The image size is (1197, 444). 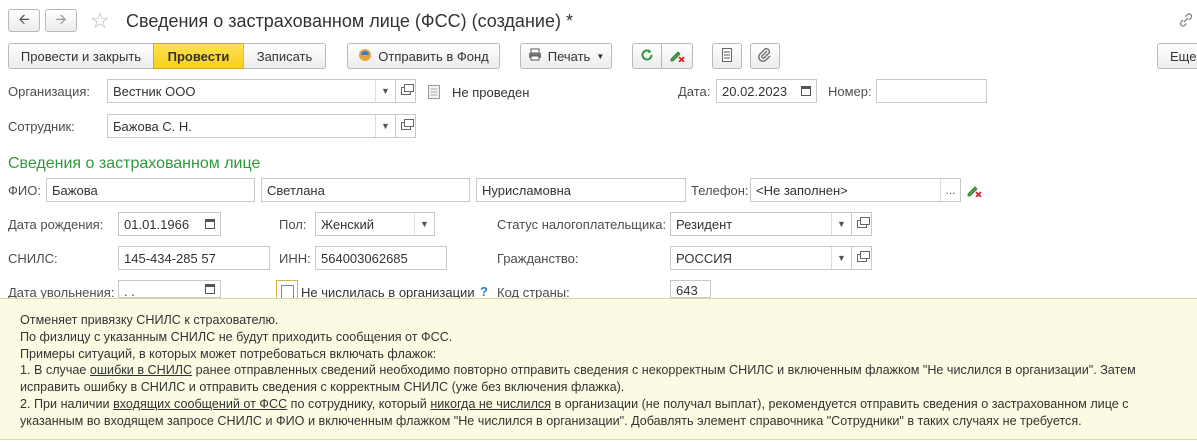 I want to click on middle-name-value: Нурисламовна, so click(x=527, y=190).